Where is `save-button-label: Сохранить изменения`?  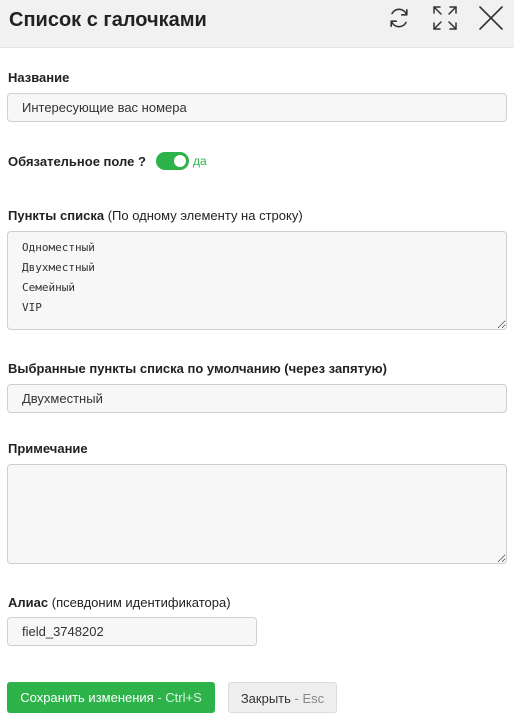
save-button-label: Сохранить изменения is located at coordinates (87, 697).